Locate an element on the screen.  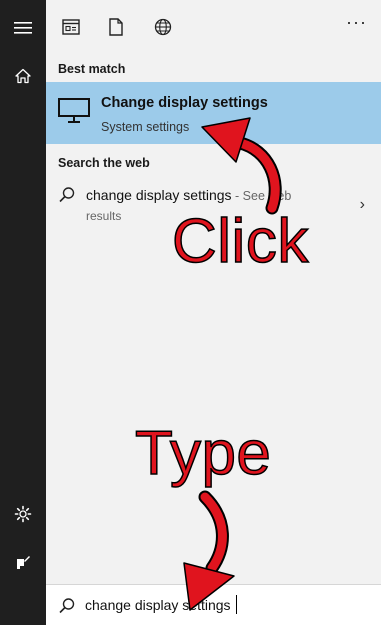
web-result-title: change display settings - See web is located at coordinates (188, 195).